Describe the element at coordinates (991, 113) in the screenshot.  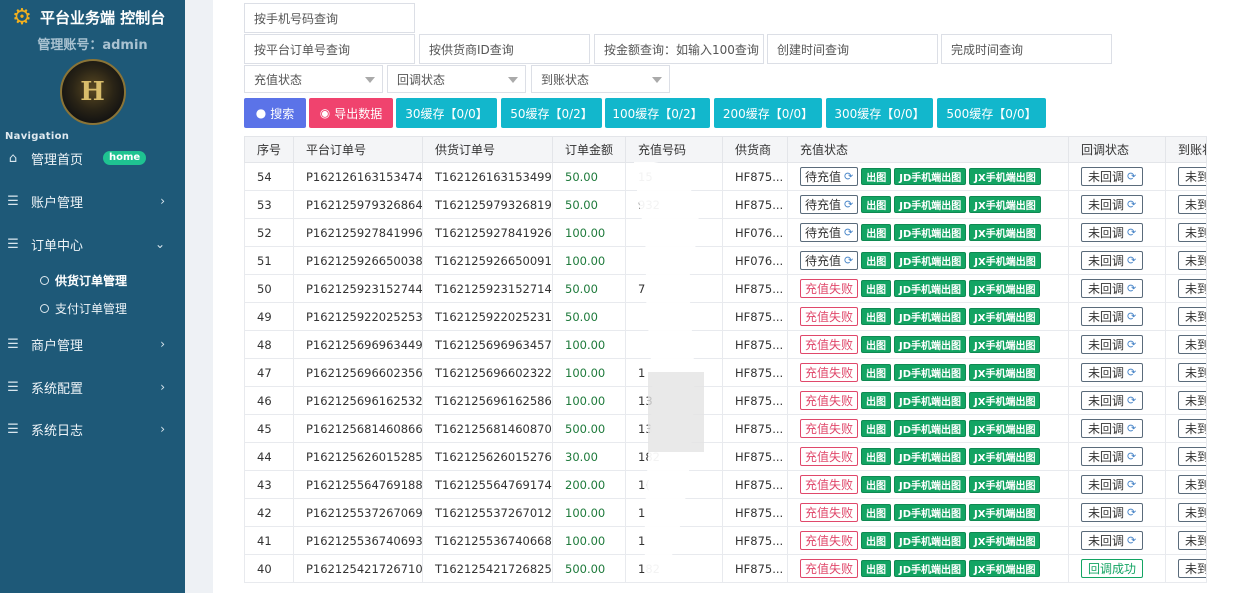
I see `cache-500-button: 500缓存【0/0】` at that location.